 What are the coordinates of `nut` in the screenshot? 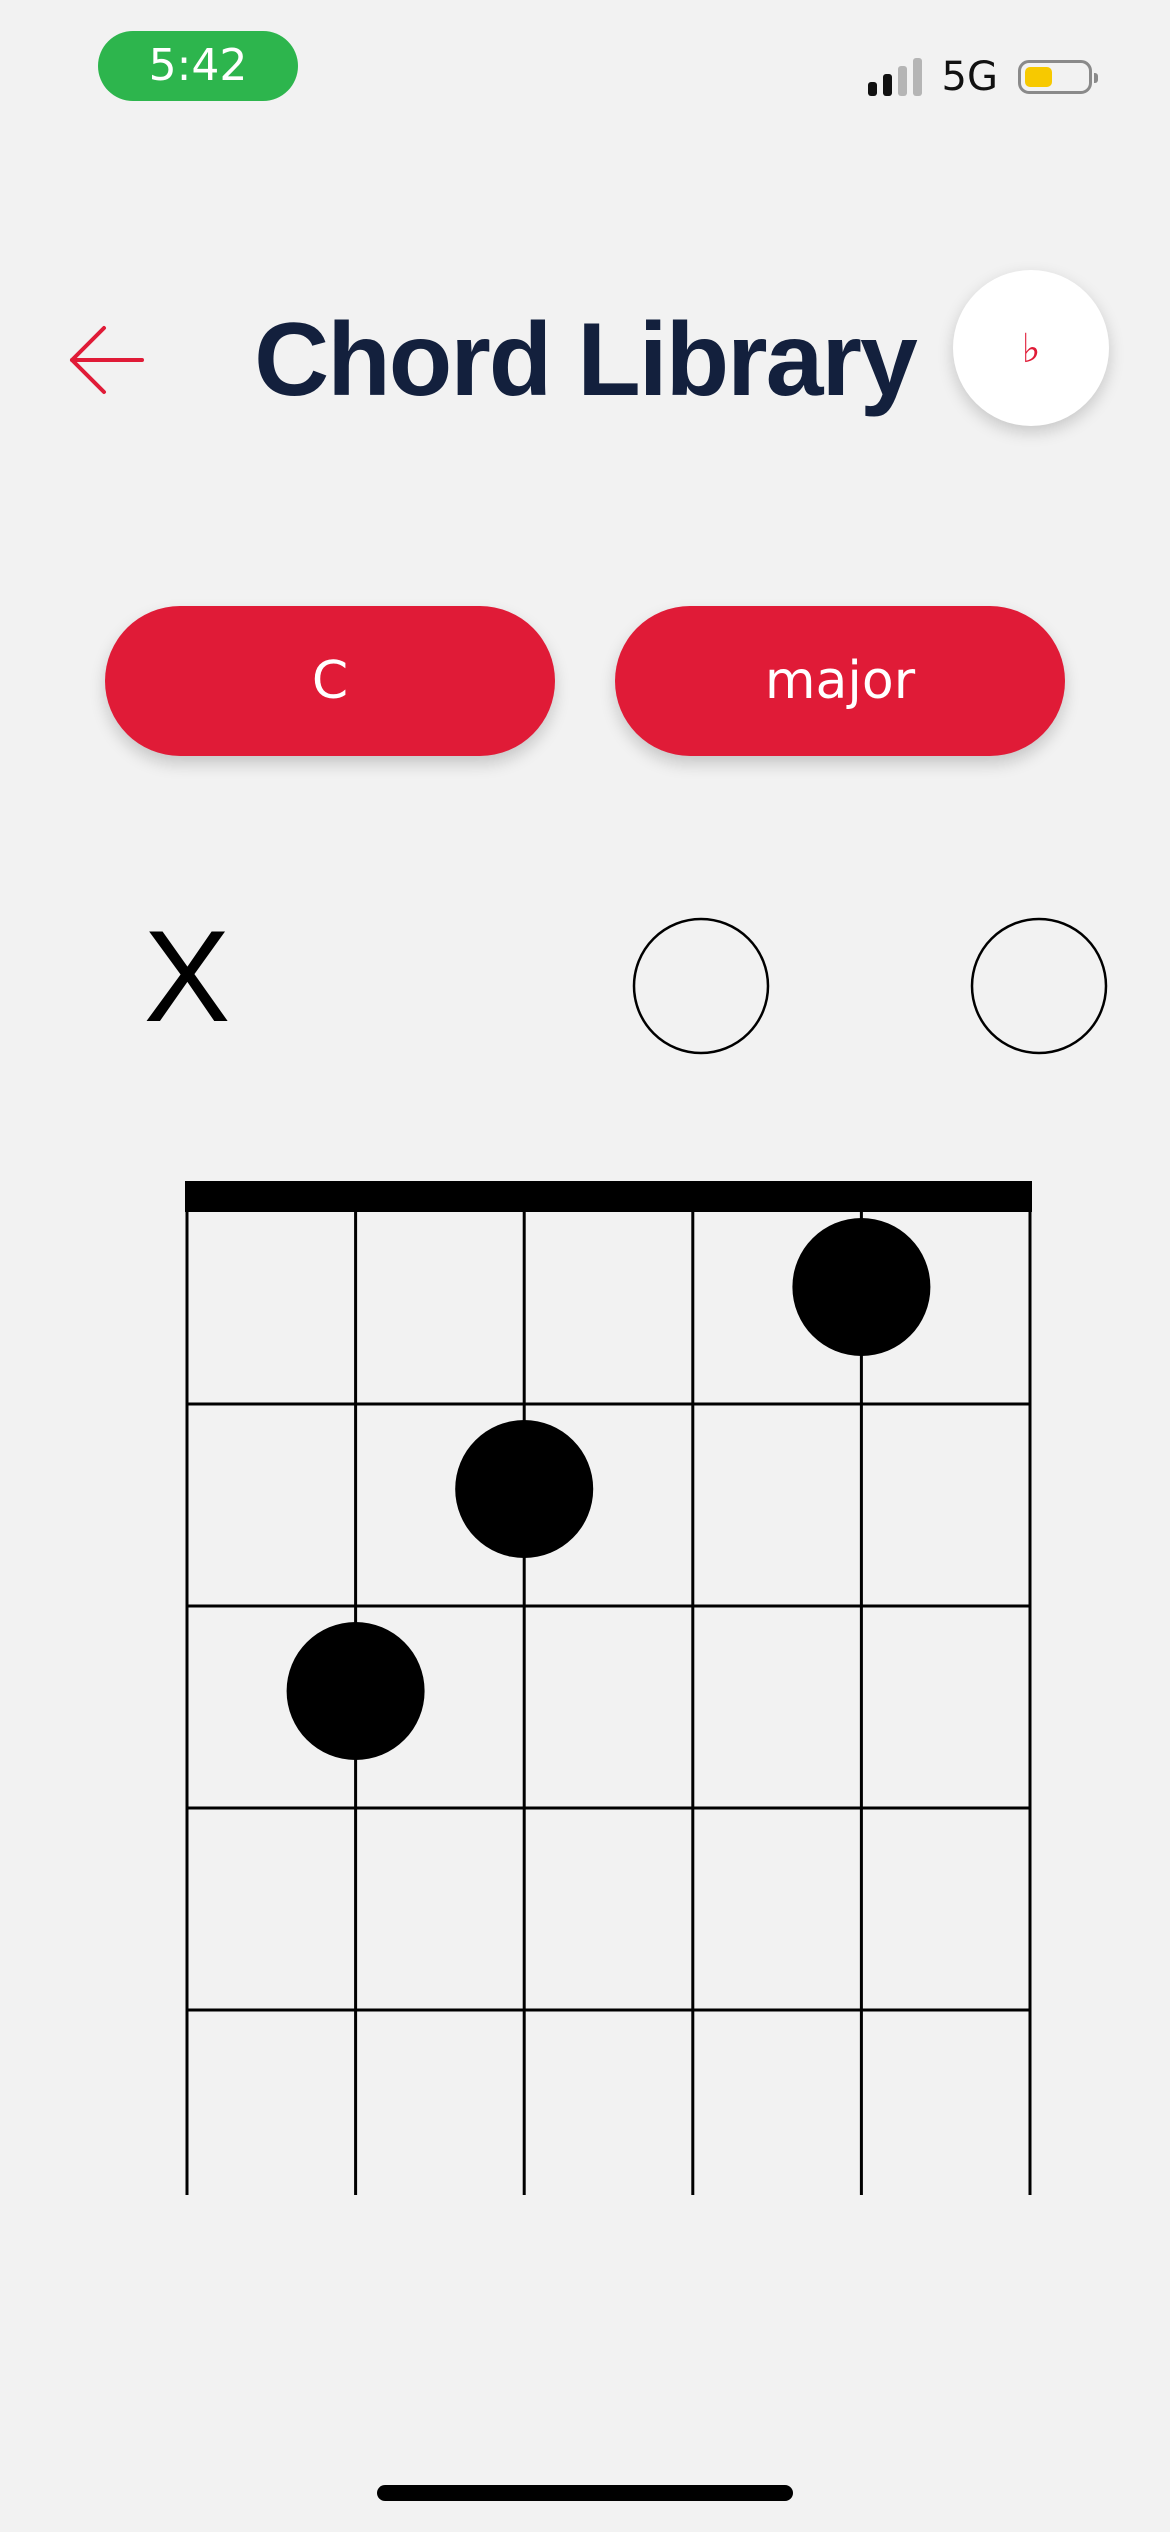 It's located at (608, 1196).